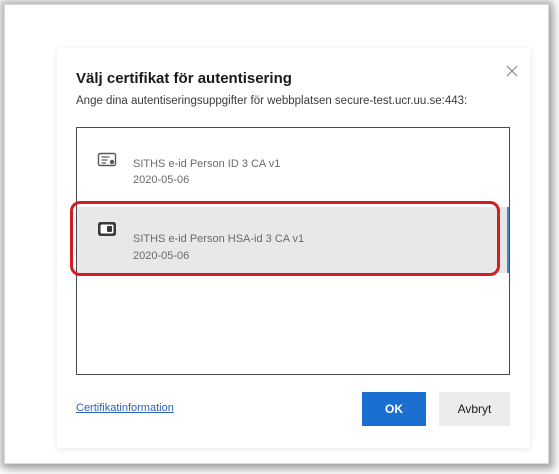  What do you see at coordinates (474, 409) in the screenshot?
I see `cancel-button: Avbryt` at bounding box center [474, 409].